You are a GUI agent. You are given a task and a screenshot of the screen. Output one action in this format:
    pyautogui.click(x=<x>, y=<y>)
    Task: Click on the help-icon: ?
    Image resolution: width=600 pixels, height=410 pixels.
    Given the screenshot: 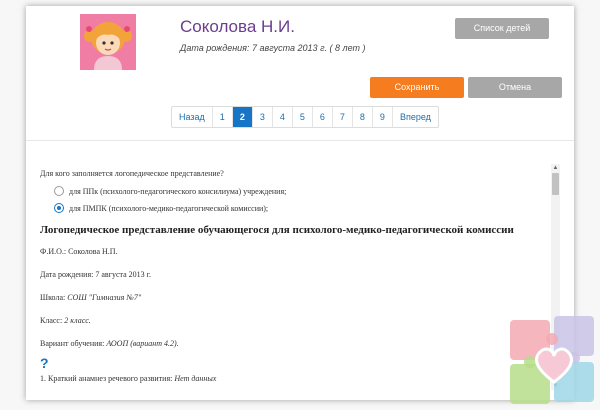 What is the action you would take?
    pyautogui.click(x=44, y=363)
    